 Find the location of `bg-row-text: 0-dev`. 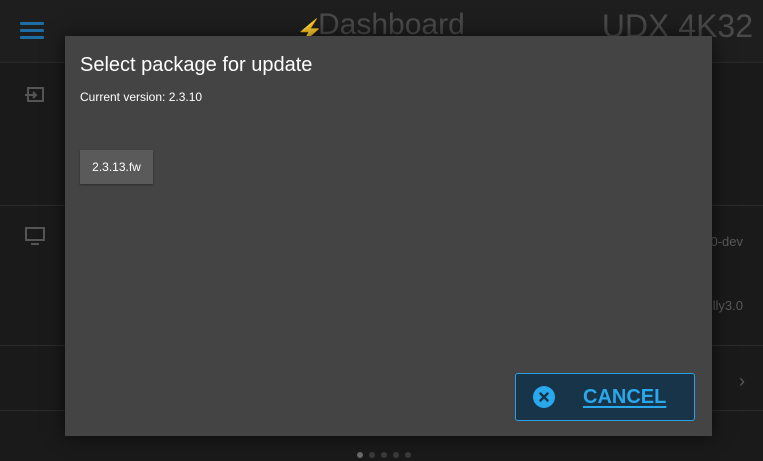

bg-row-text: 0-dev is located at coordinates (726, 241).